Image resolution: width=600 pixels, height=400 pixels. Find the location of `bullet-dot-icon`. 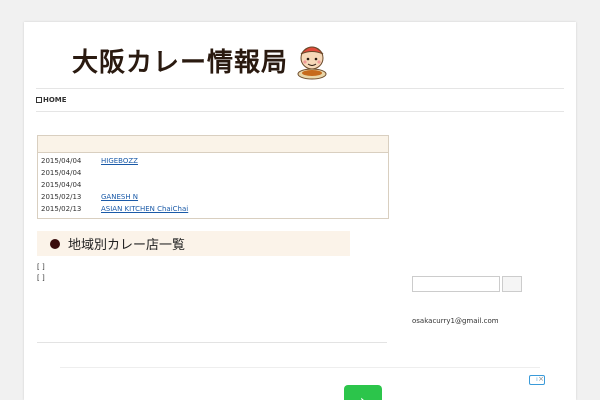

bullet-dot-icon is located at coordinates (55, 243).